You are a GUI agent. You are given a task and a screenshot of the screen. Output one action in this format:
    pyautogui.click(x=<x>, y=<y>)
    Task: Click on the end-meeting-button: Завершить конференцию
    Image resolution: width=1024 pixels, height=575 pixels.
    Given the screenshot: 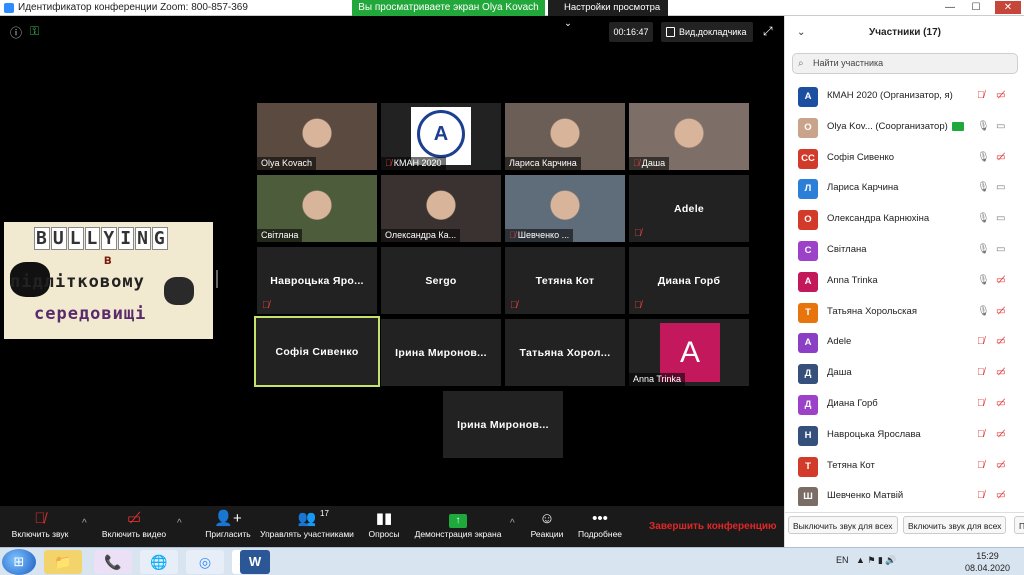 What is the action you would take?
    pyautogui.click(x=713, y=526)
    